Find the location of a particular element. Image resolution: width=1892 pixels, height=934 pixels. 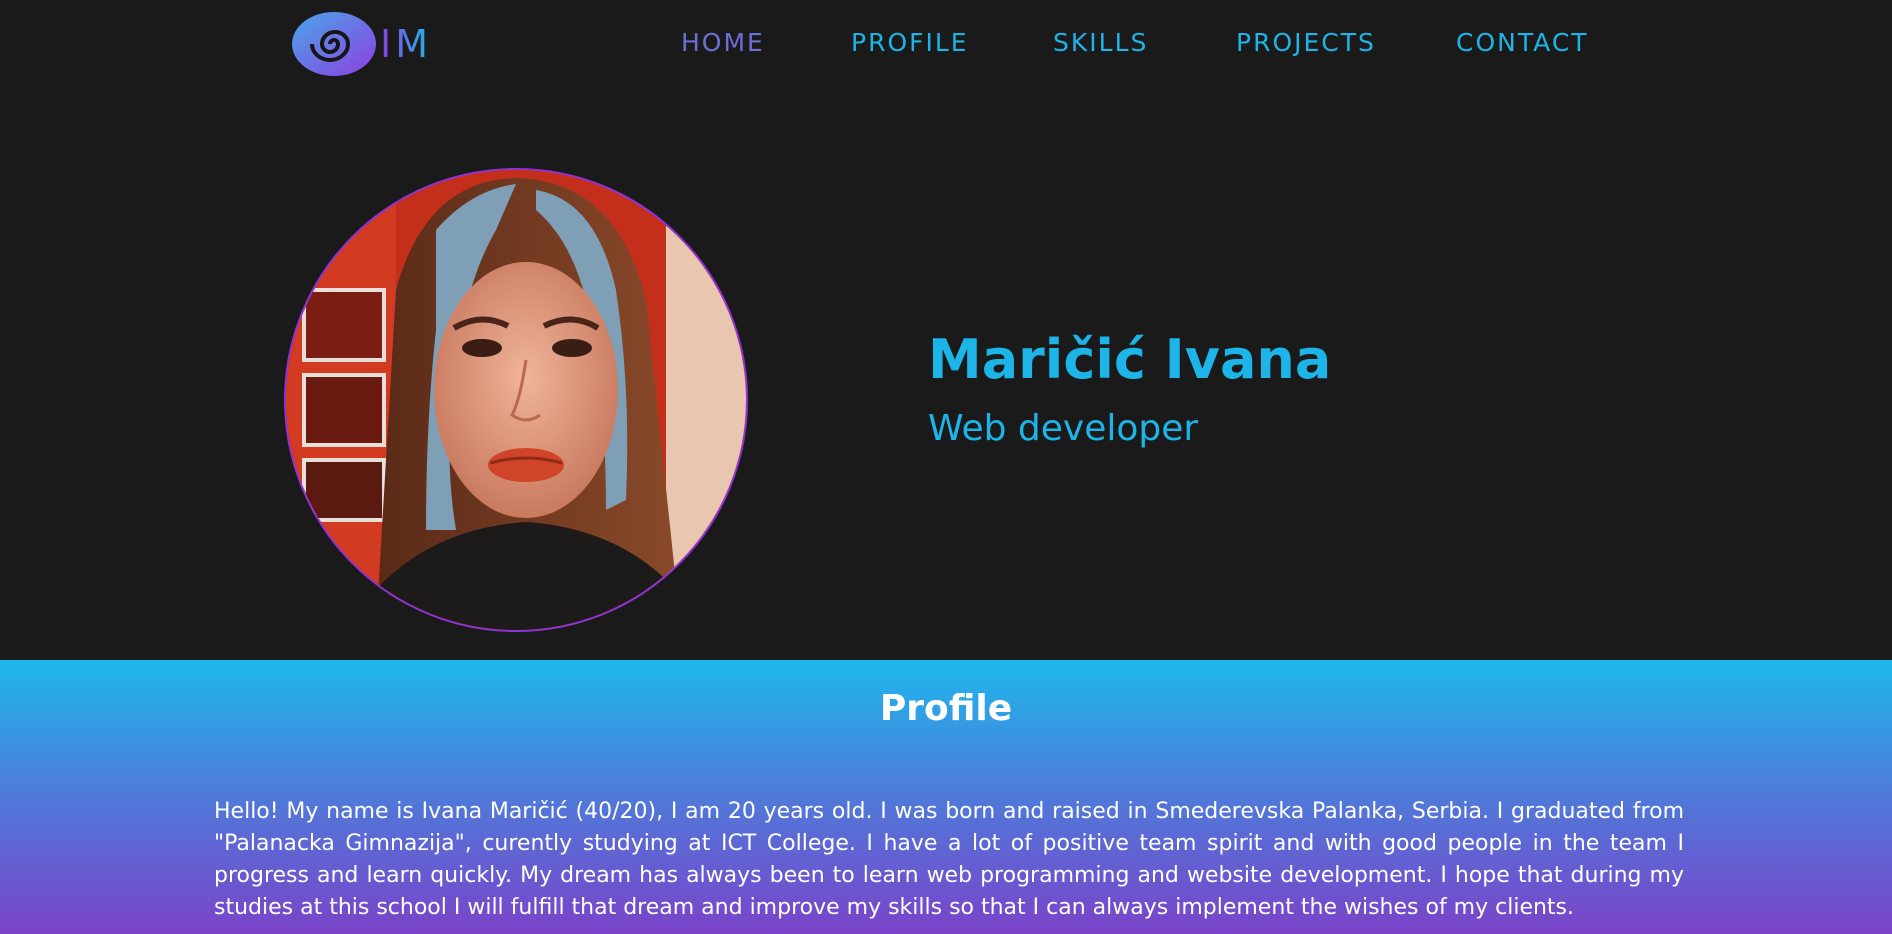

navbar: IM HOME PROFILE SKILLS PROJECTS CONTACT is located at coordinates (946, 50).